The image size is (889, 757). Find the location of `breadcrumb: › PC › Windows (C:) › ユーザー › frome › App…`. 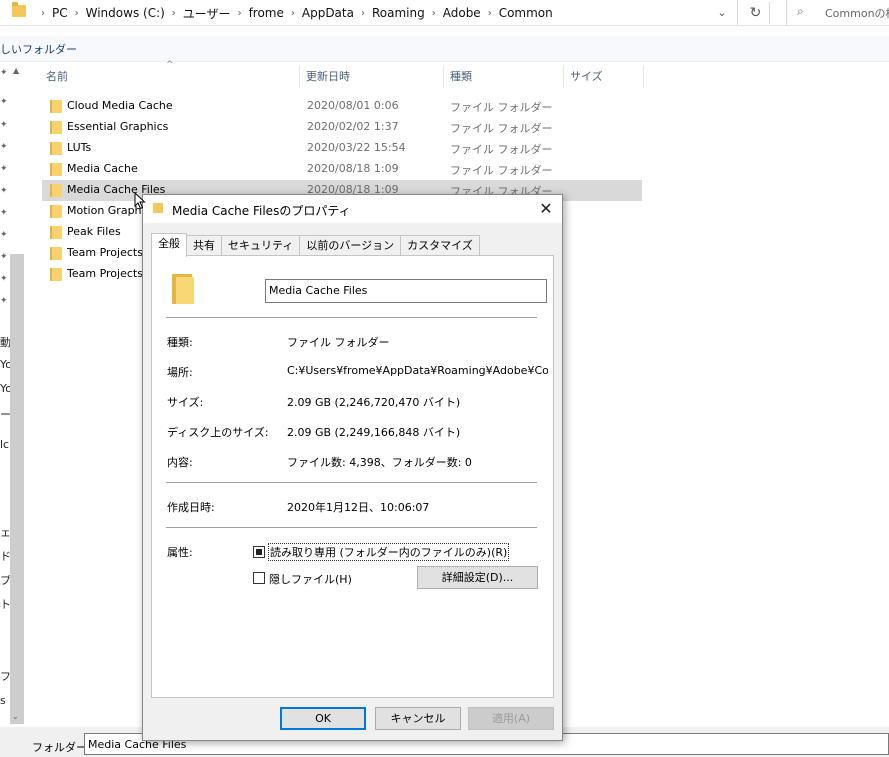

breadcrumb: › PC › Windows (C:) › ユーザー › frome › App… is located at coordinates (293, 13).